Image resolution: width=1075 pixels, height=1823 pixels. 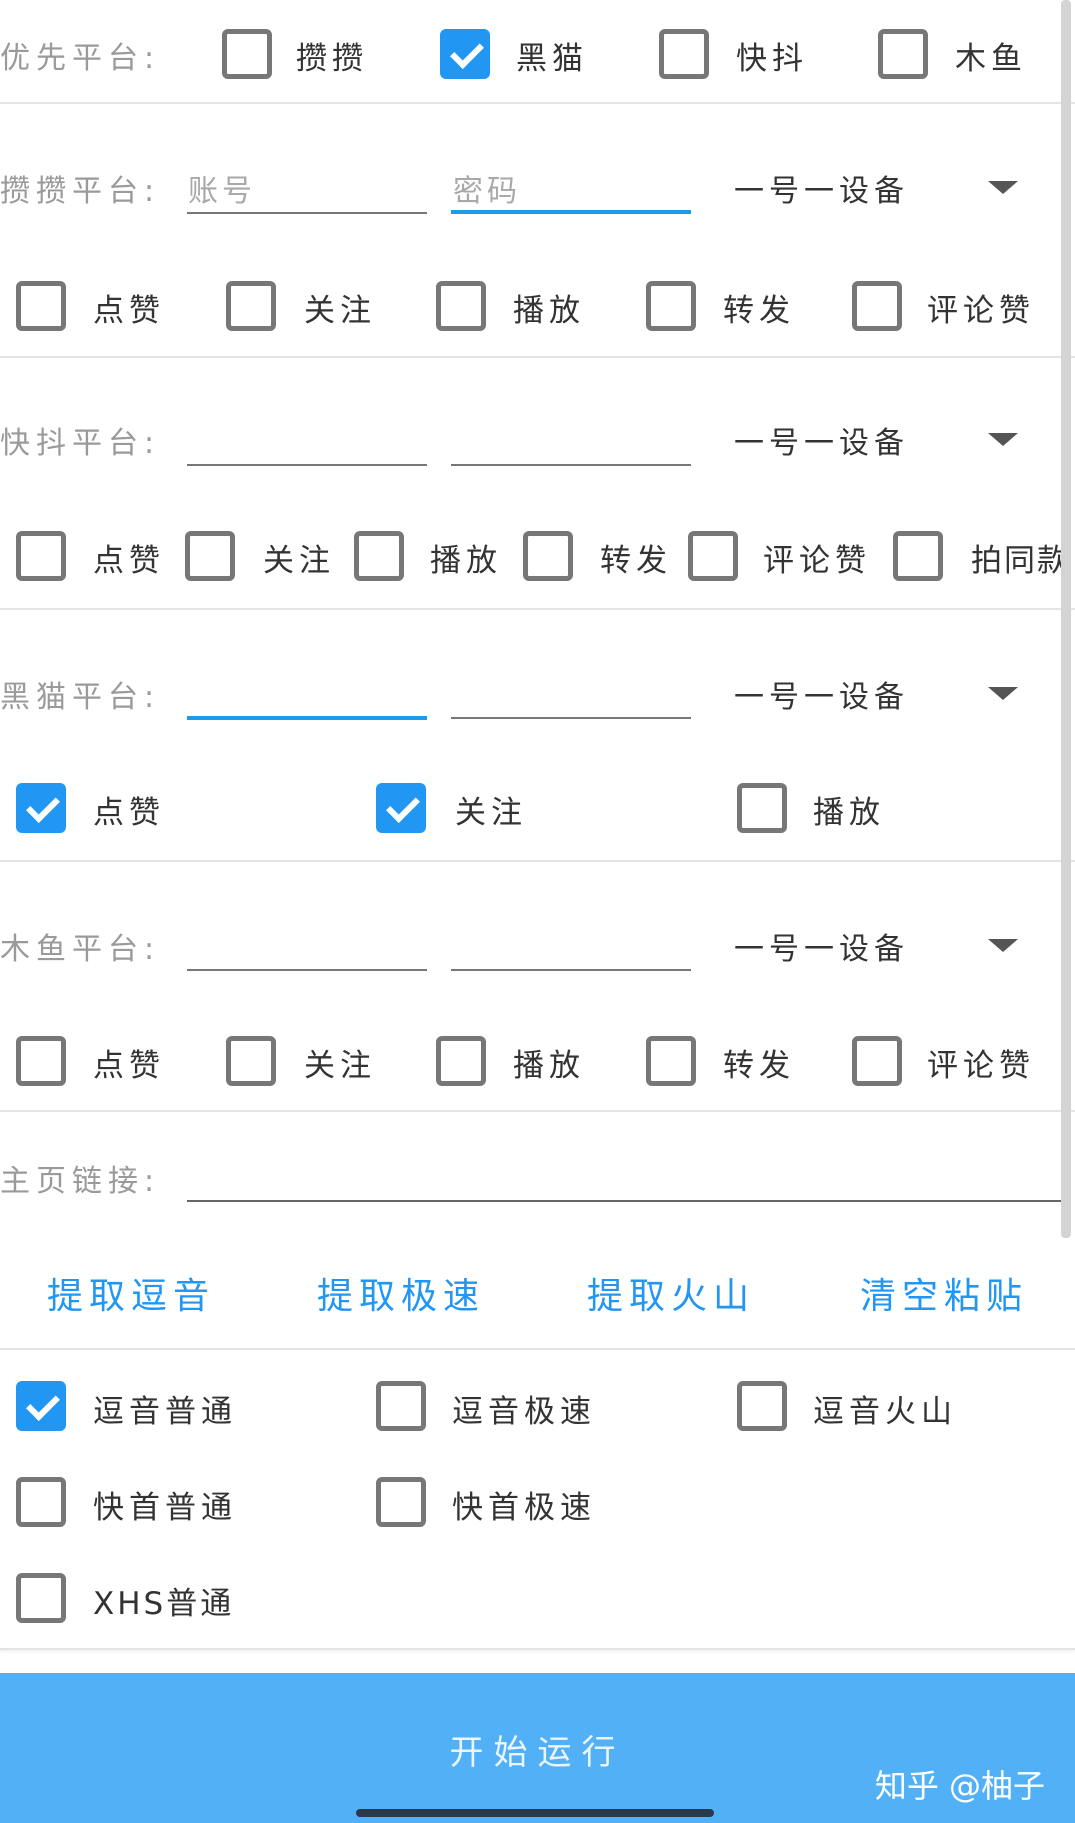 What do you see at coordinates (571, 718) in the screenshot?
I see `heimao-password-field` at bounding box center [571, 718].